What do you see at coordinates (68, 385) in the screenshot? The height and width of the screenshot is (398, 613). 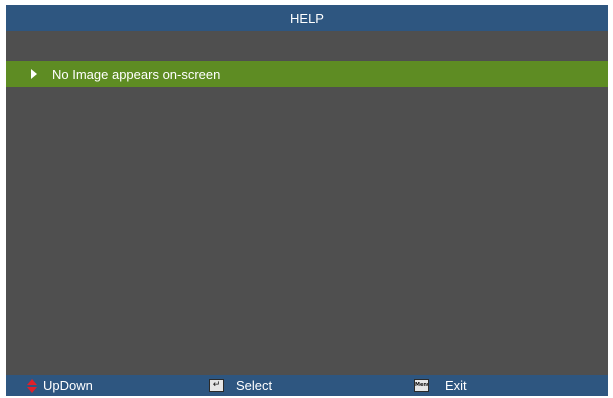 I see `updown-hint-label: UpDown` at bounding box center [68, 385].